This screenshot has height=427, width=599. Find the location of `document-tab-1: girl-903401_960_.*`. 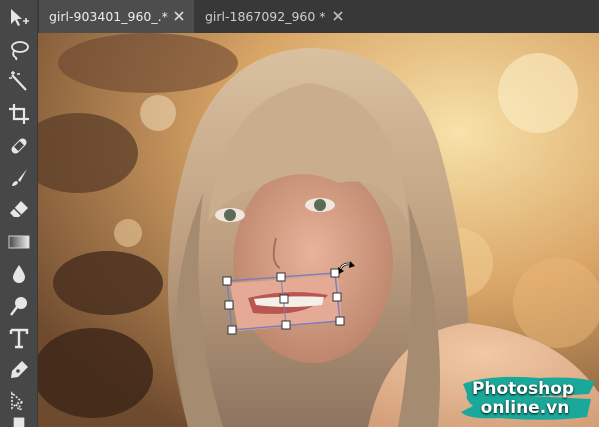

document-tab-1: girl-903401_960_.* is located at coordinates (116, 16).